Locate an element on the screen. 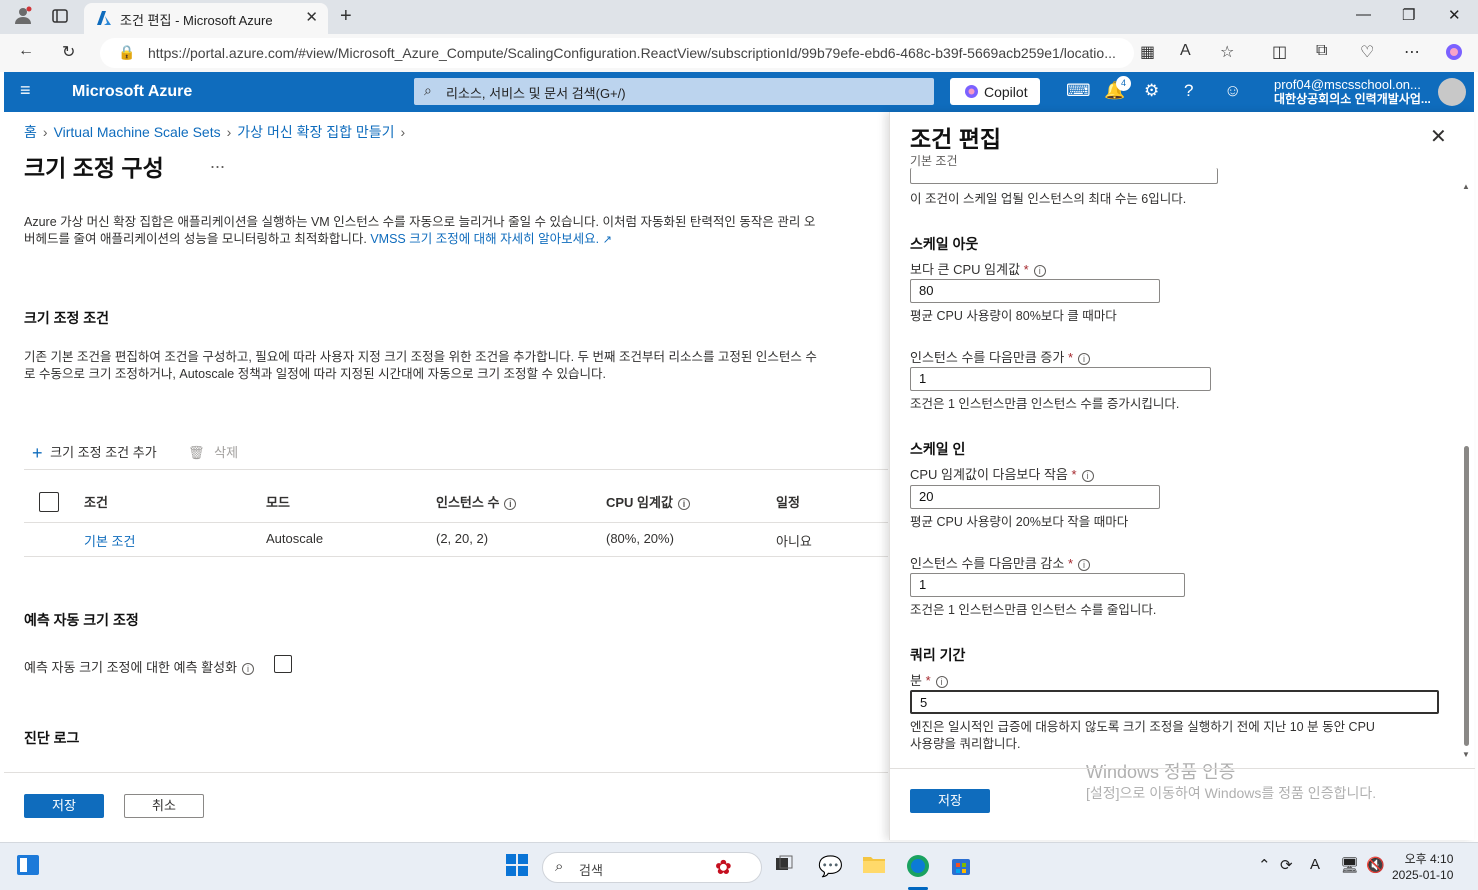  cpu-above-help: 평균 CPU 사용량이 80%보다 클 때마다 is located at coordinates (1013, 316).